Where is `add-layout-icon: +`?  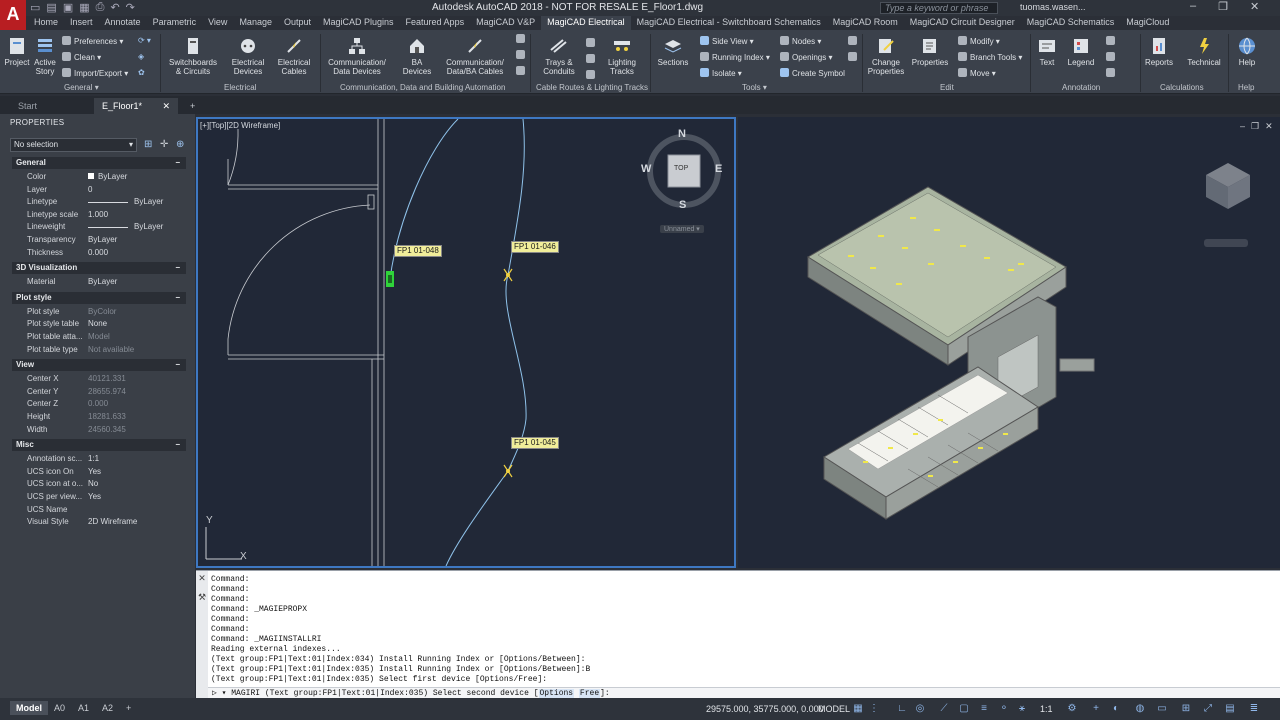 add-layout-icon: + is located at coordinates (128, 708).